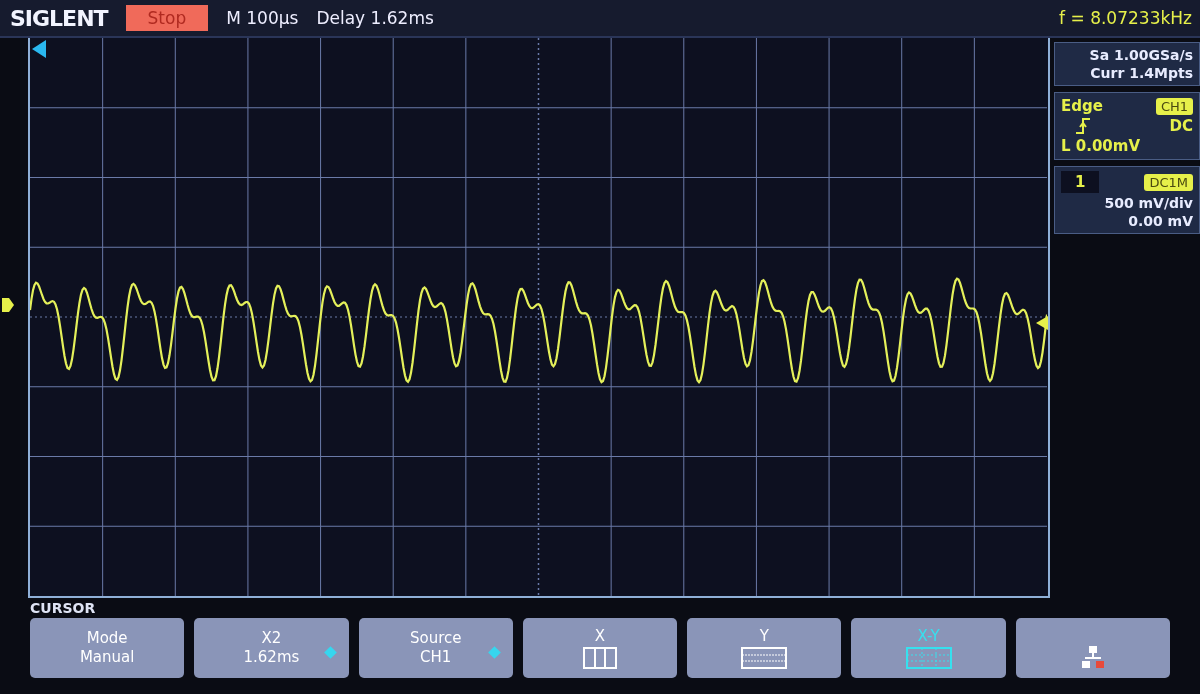 Image resolution: width=1200 pixels, height=694 pixels. I want to click on trigger-coupling-label: DC, so click(1181, 126).